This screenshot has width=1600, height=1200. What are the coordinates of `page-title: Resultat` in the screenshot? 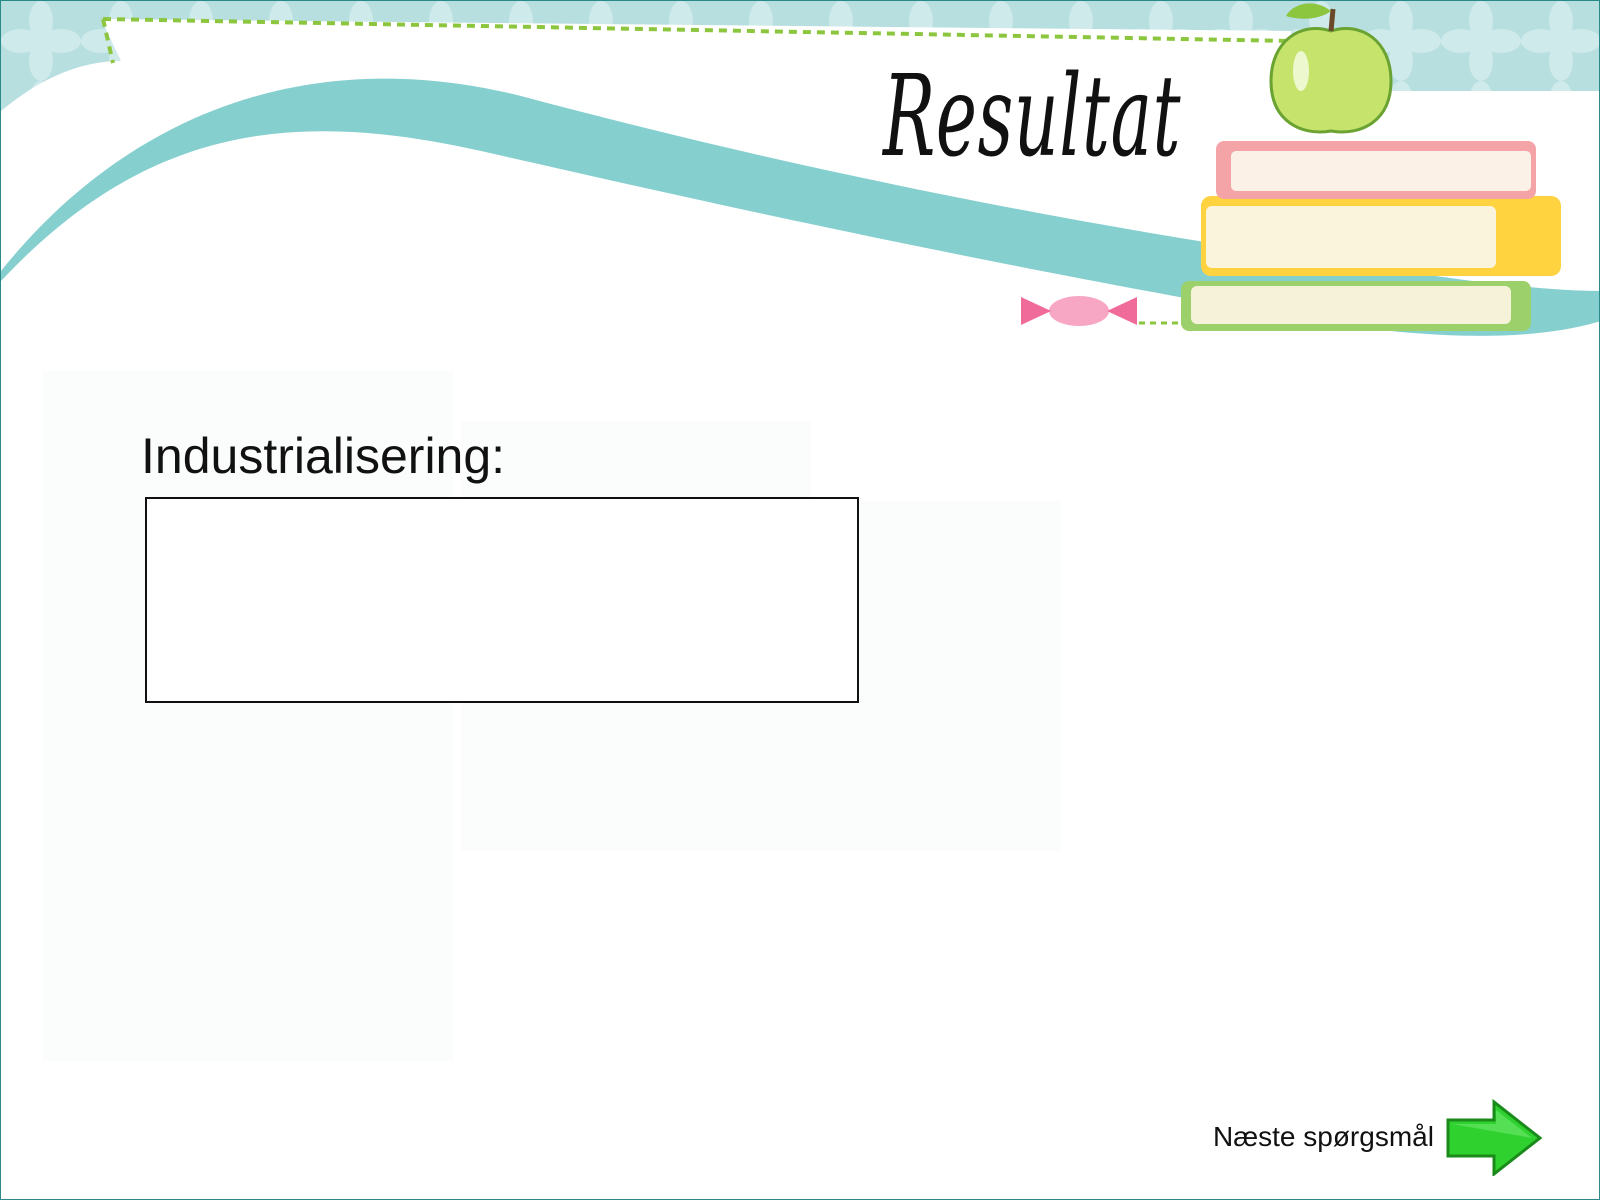 It's located at (1032, 117).